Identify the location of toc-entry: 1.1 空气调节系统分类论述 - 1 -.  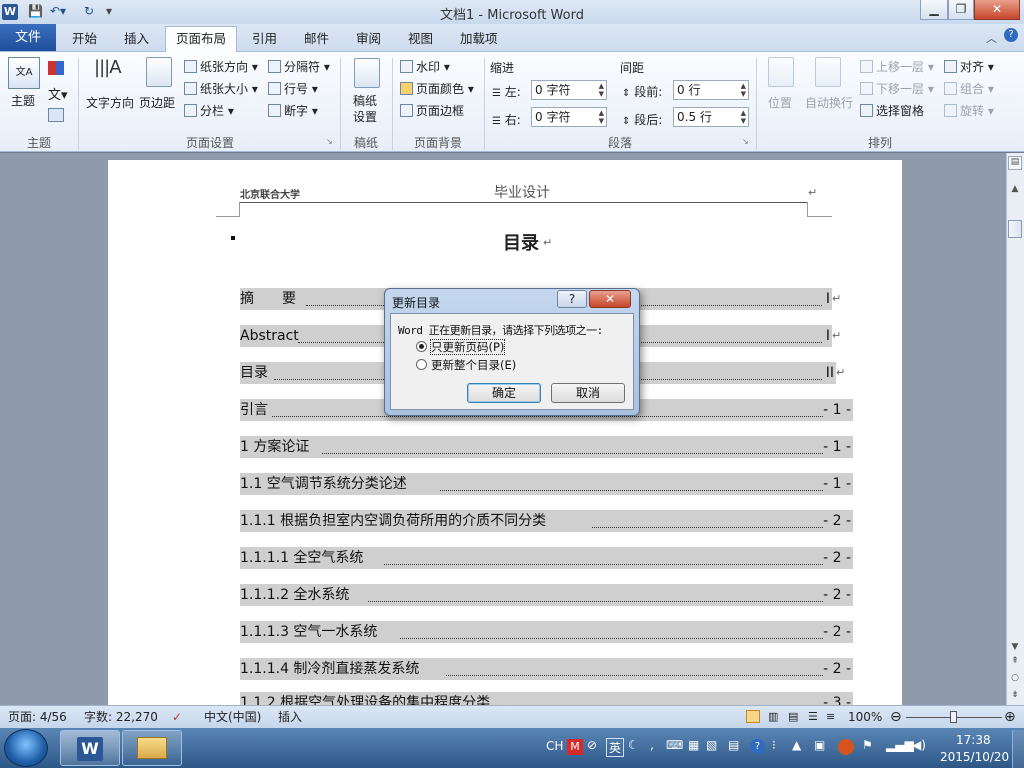
(546, 484).